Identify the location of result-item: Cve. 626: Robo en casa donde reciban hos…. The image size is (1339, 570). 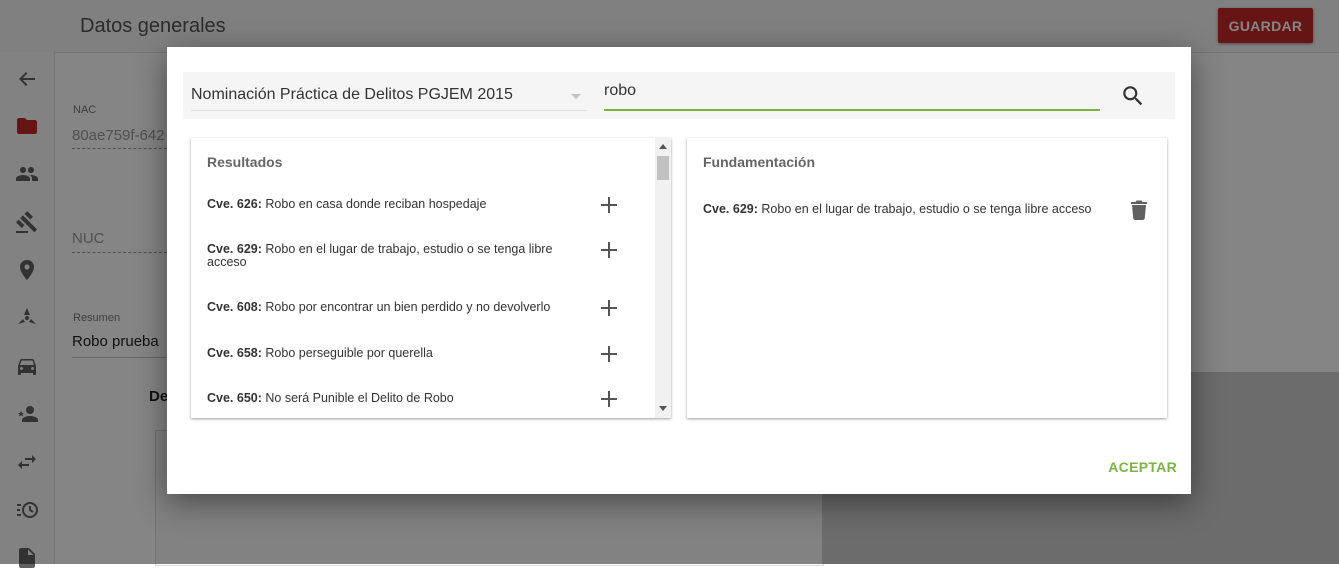
(423, 205).